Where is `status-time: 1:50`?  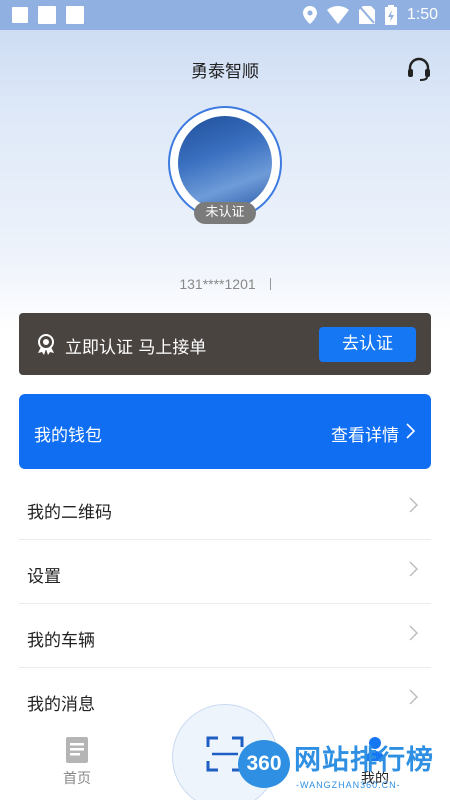 status-time: 1:50 is located at coordinates (422, 14).